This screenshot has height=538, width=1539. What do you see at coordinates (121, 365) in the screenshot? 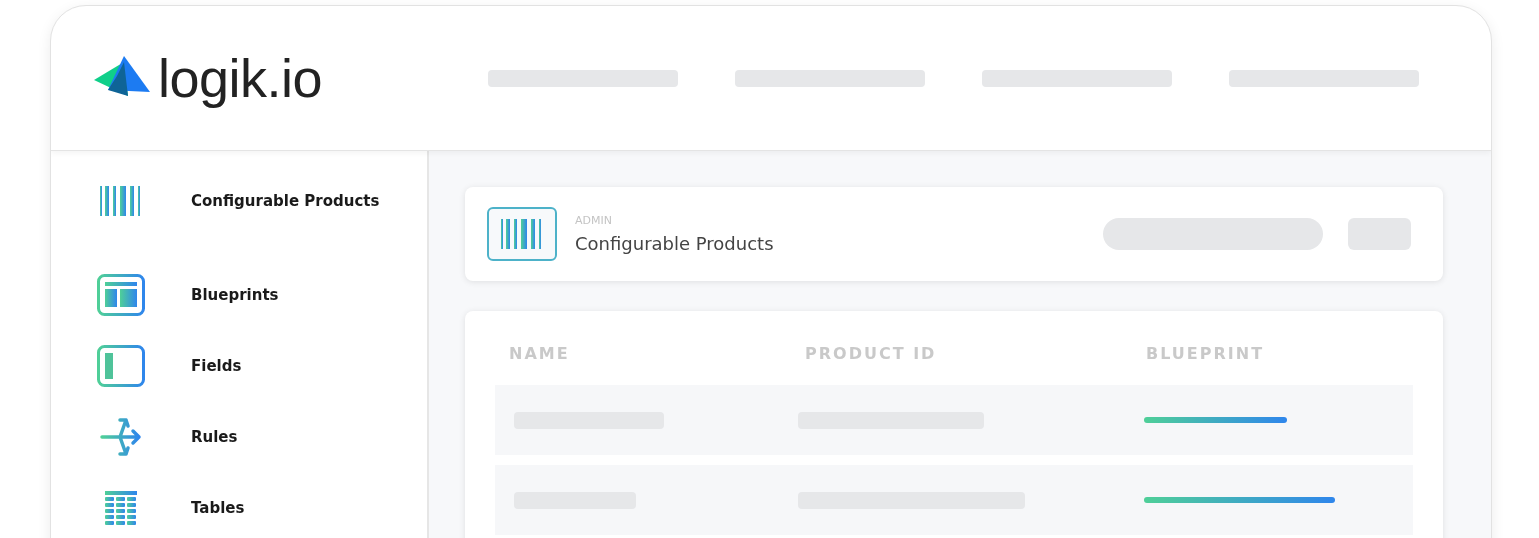
I see `panel-icon` at bounding box center [121, 365].